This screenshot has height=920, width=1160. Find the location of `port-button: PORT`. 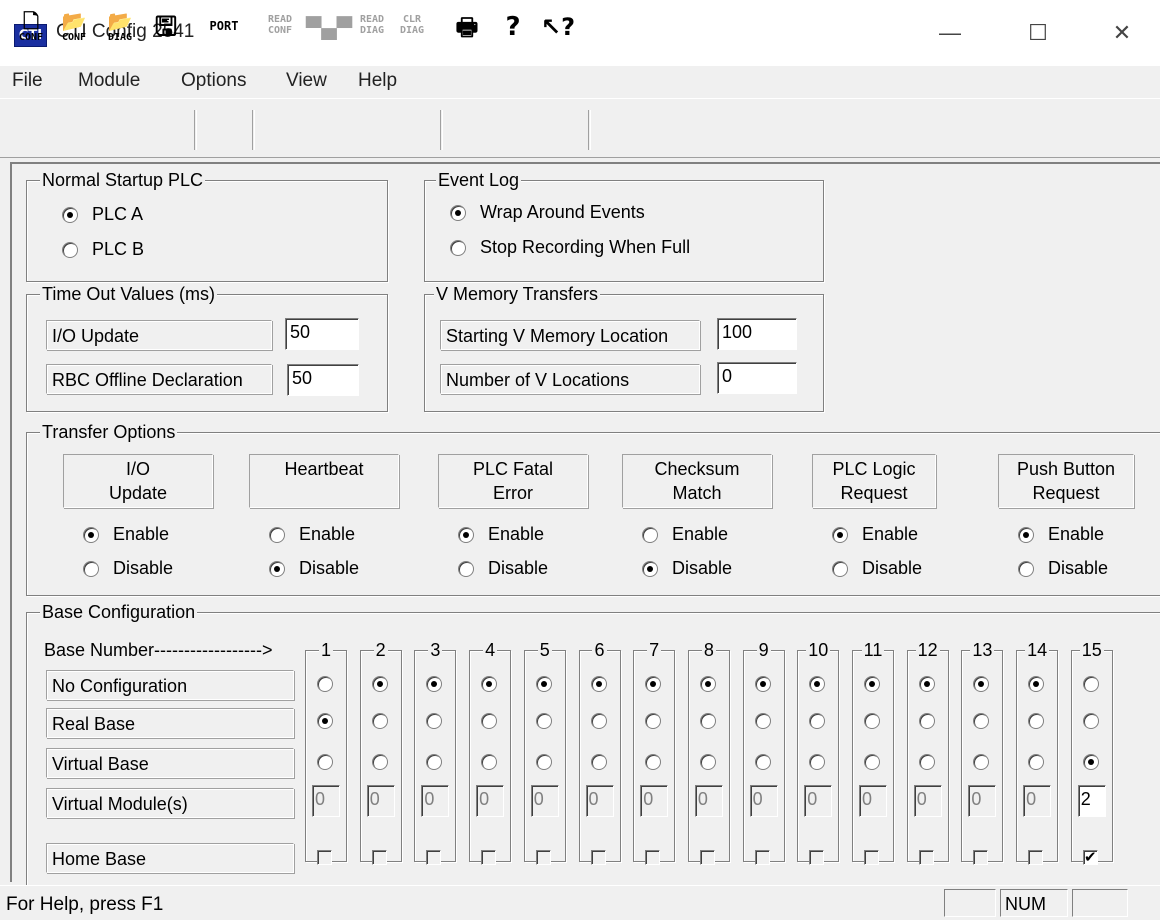

port-button: PORT is located at coordinates (224, 30).